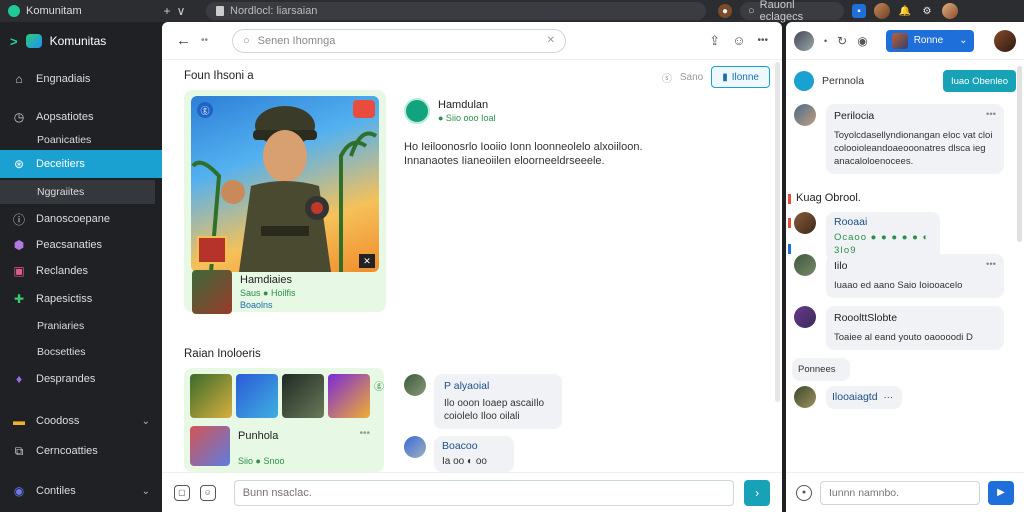  Describe the element at coordinates (246, 40) in the screenshot. I see `search-icon: ○` at that location.